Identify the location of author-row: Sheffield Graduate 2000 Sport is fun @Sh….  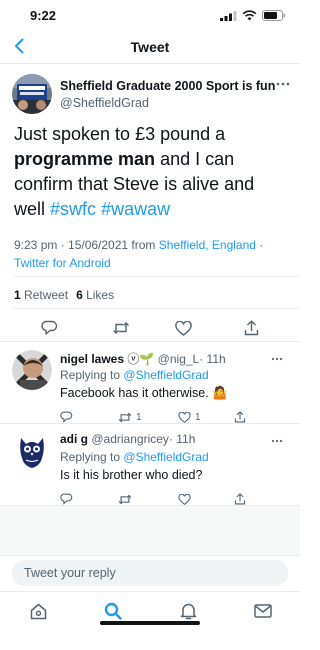
(152, 95).